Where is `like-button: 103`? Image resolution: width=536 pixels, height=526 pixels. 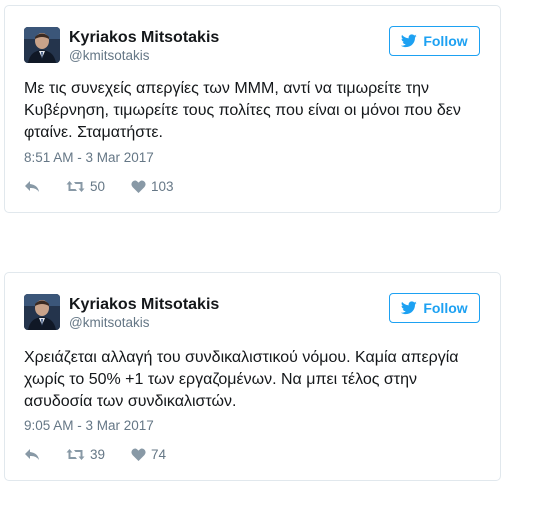 like-button: 103 is located at coordinates (152, 186).